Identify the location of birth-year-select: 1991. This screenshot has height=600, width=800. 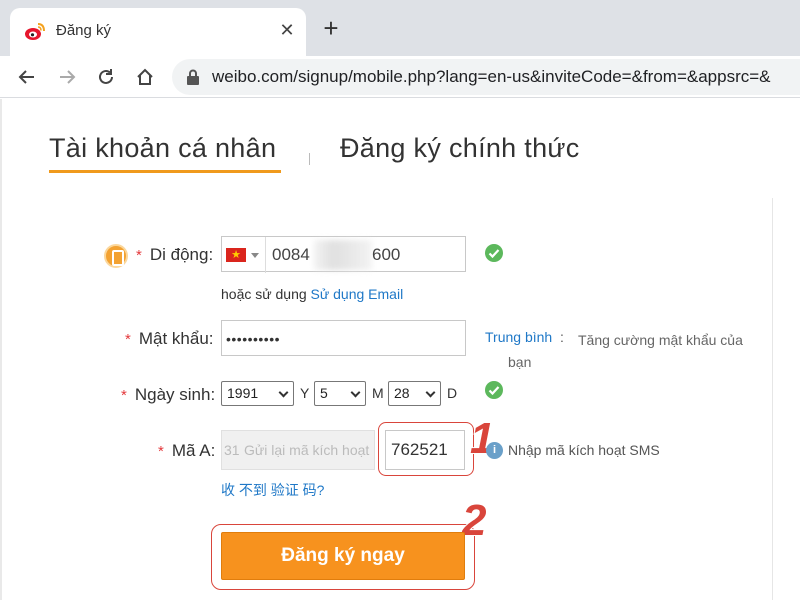
(257, 393).